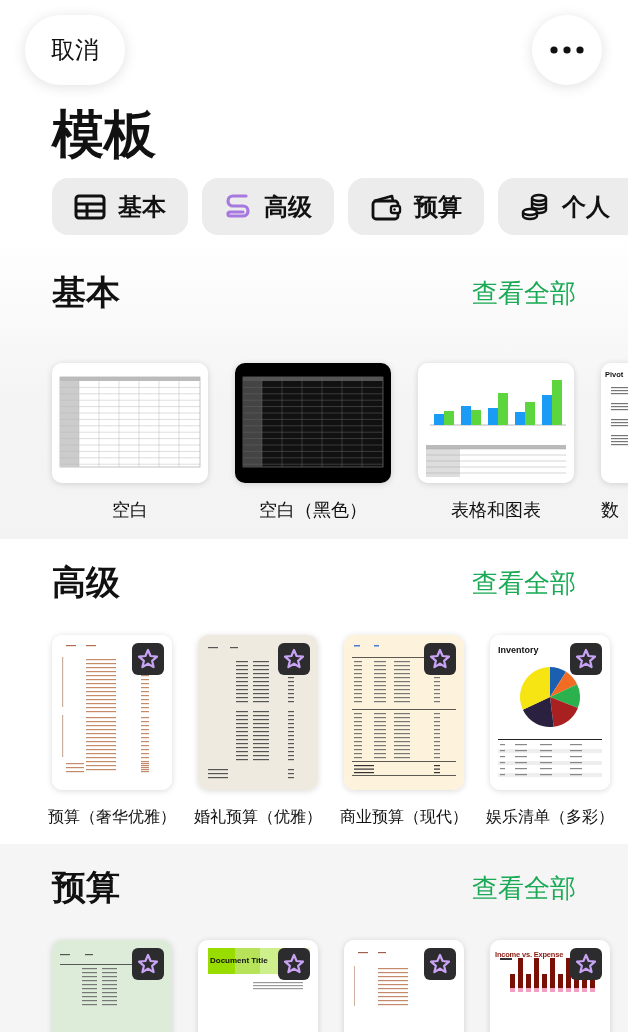  Describe the element at coordinates (313, 510) in the screenshot. I see `template-name: 空白（黑色）` at that location.